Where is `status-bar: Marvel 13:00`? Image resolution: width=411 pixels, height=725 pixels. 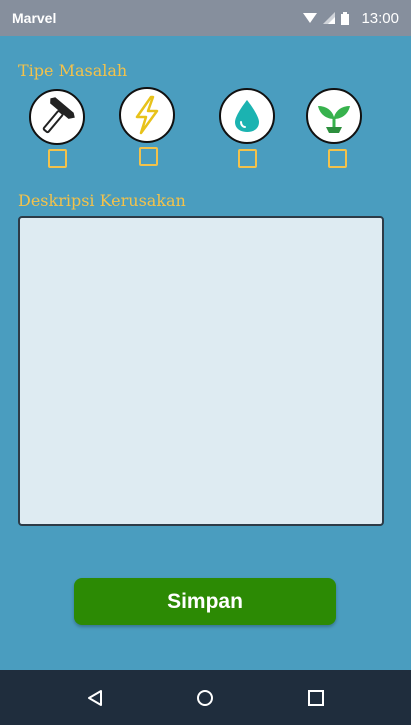 status-bar: Marvel 13:00 is located at coordinates (205, 18).